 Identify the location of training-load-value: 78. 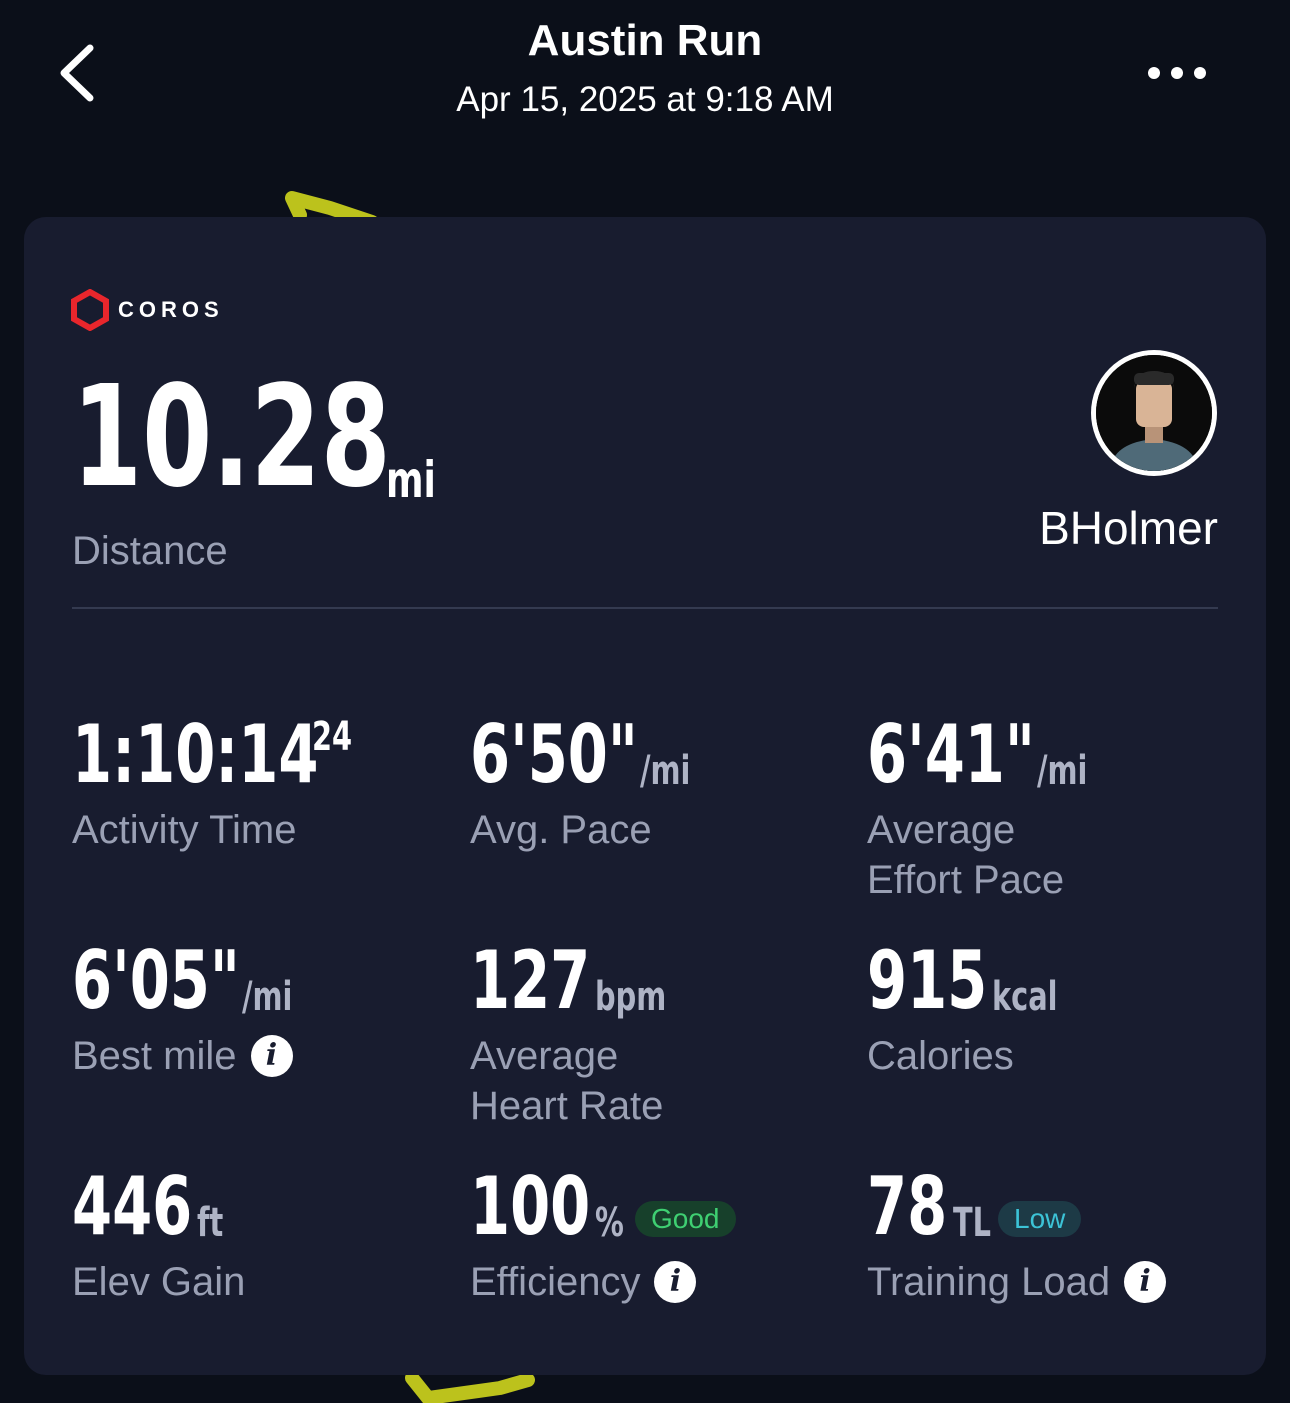
(907, 1206).